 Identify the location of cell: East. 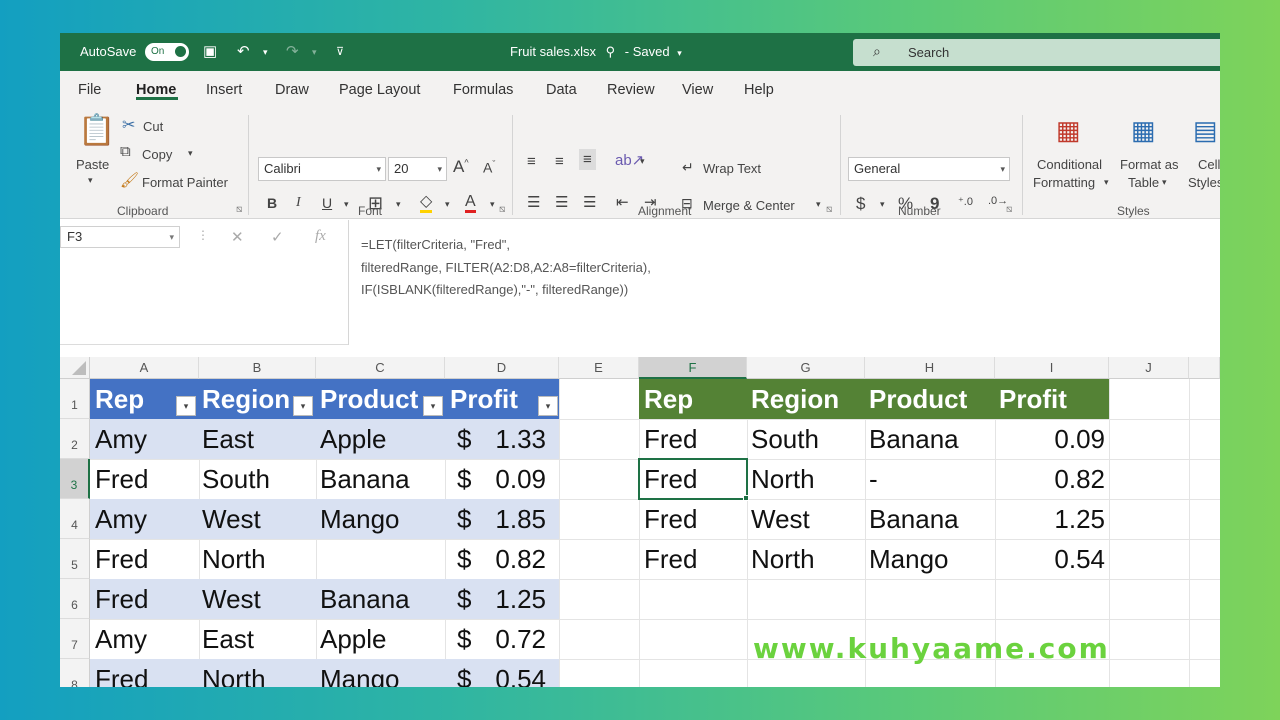
(225, 439).